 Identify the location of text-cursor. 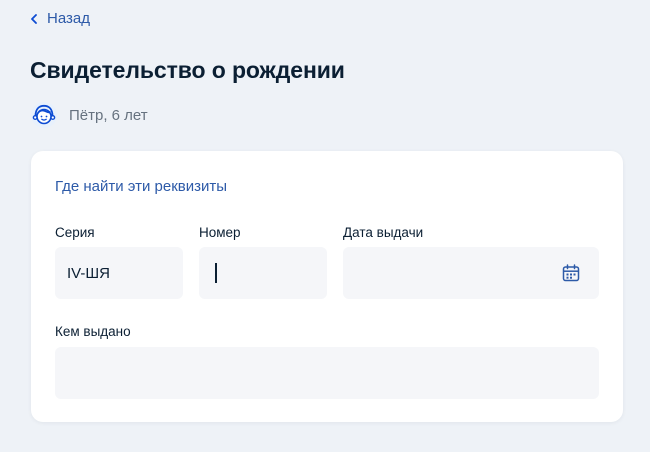
(216, 273).